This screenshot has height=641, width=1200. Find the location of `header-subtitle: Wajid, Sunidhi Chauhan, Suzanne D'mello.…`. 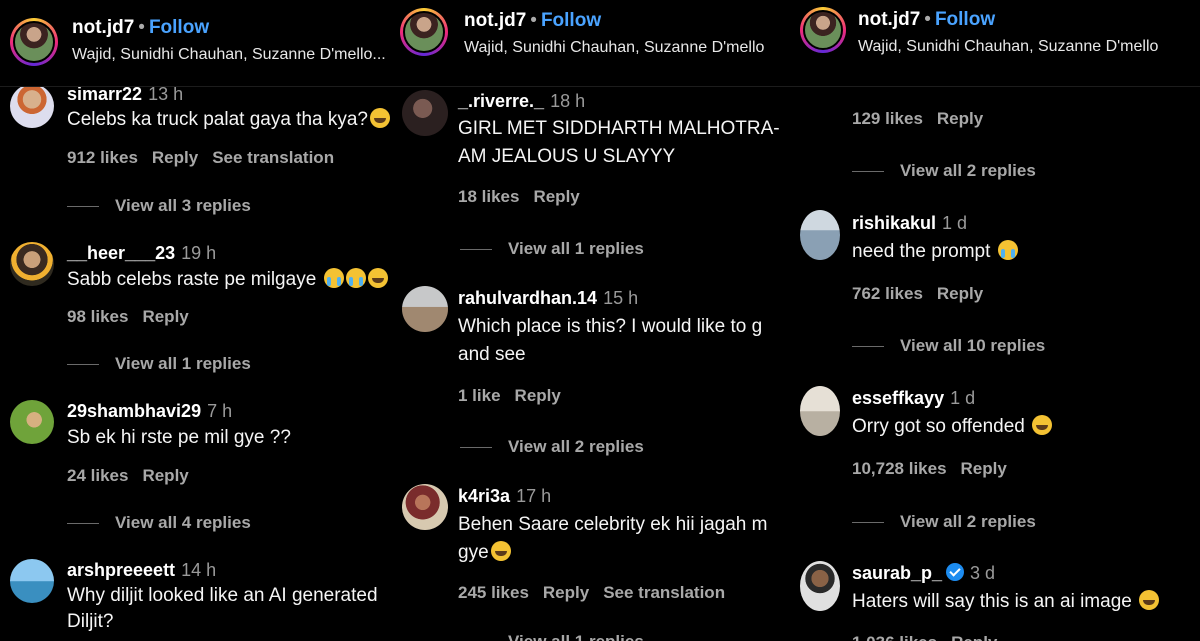

header-subtitle: Wajid, Sunidhi Chauhan, Suzanne D'mello.… is located at coordinates (229, 54).